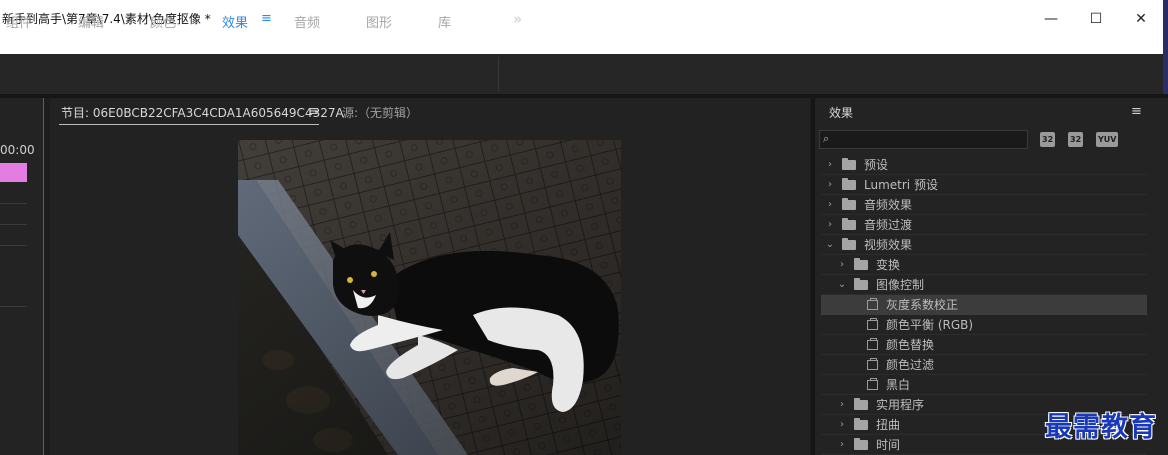  What do you see at coordinates (984, 305) in the screenshot?
I see `effect-item: 灰度系数校正` at bounding box center [984, 305].